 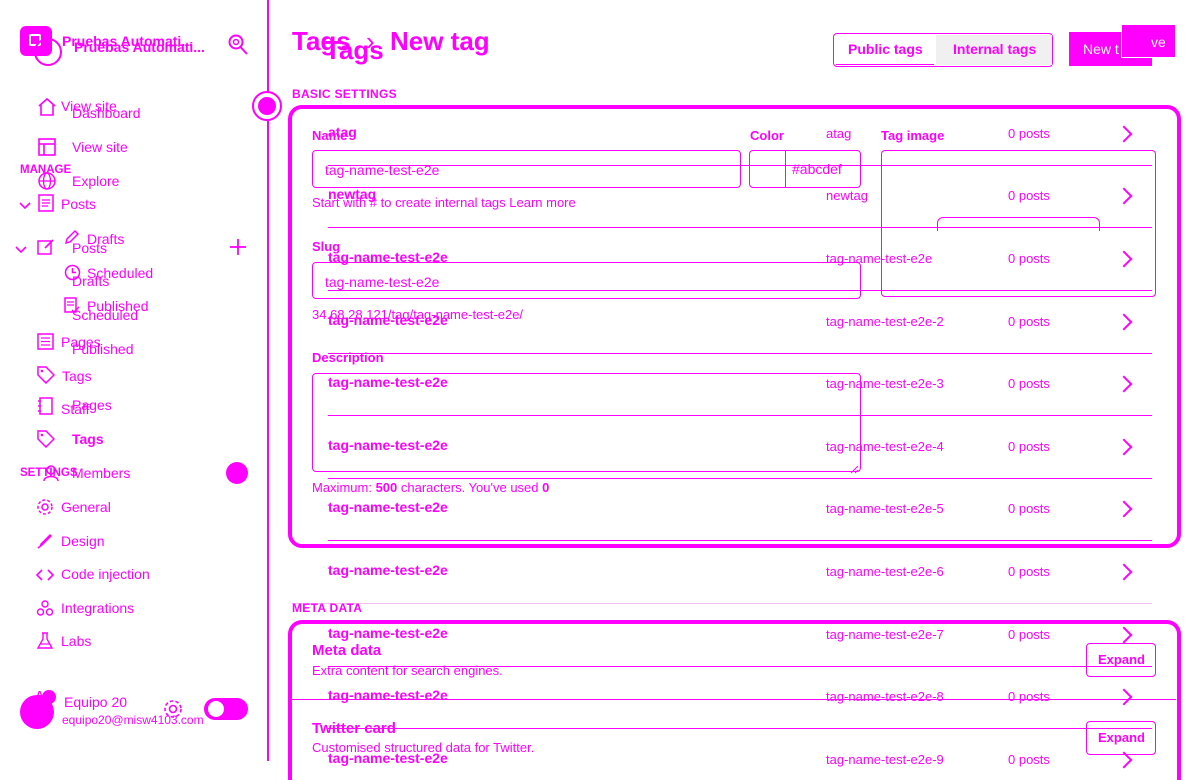 What do you see at coordinates (105, 315) in the screenshot?
I see `nav-scheduled-b: Scheduled` at bounding box center [105, 315].